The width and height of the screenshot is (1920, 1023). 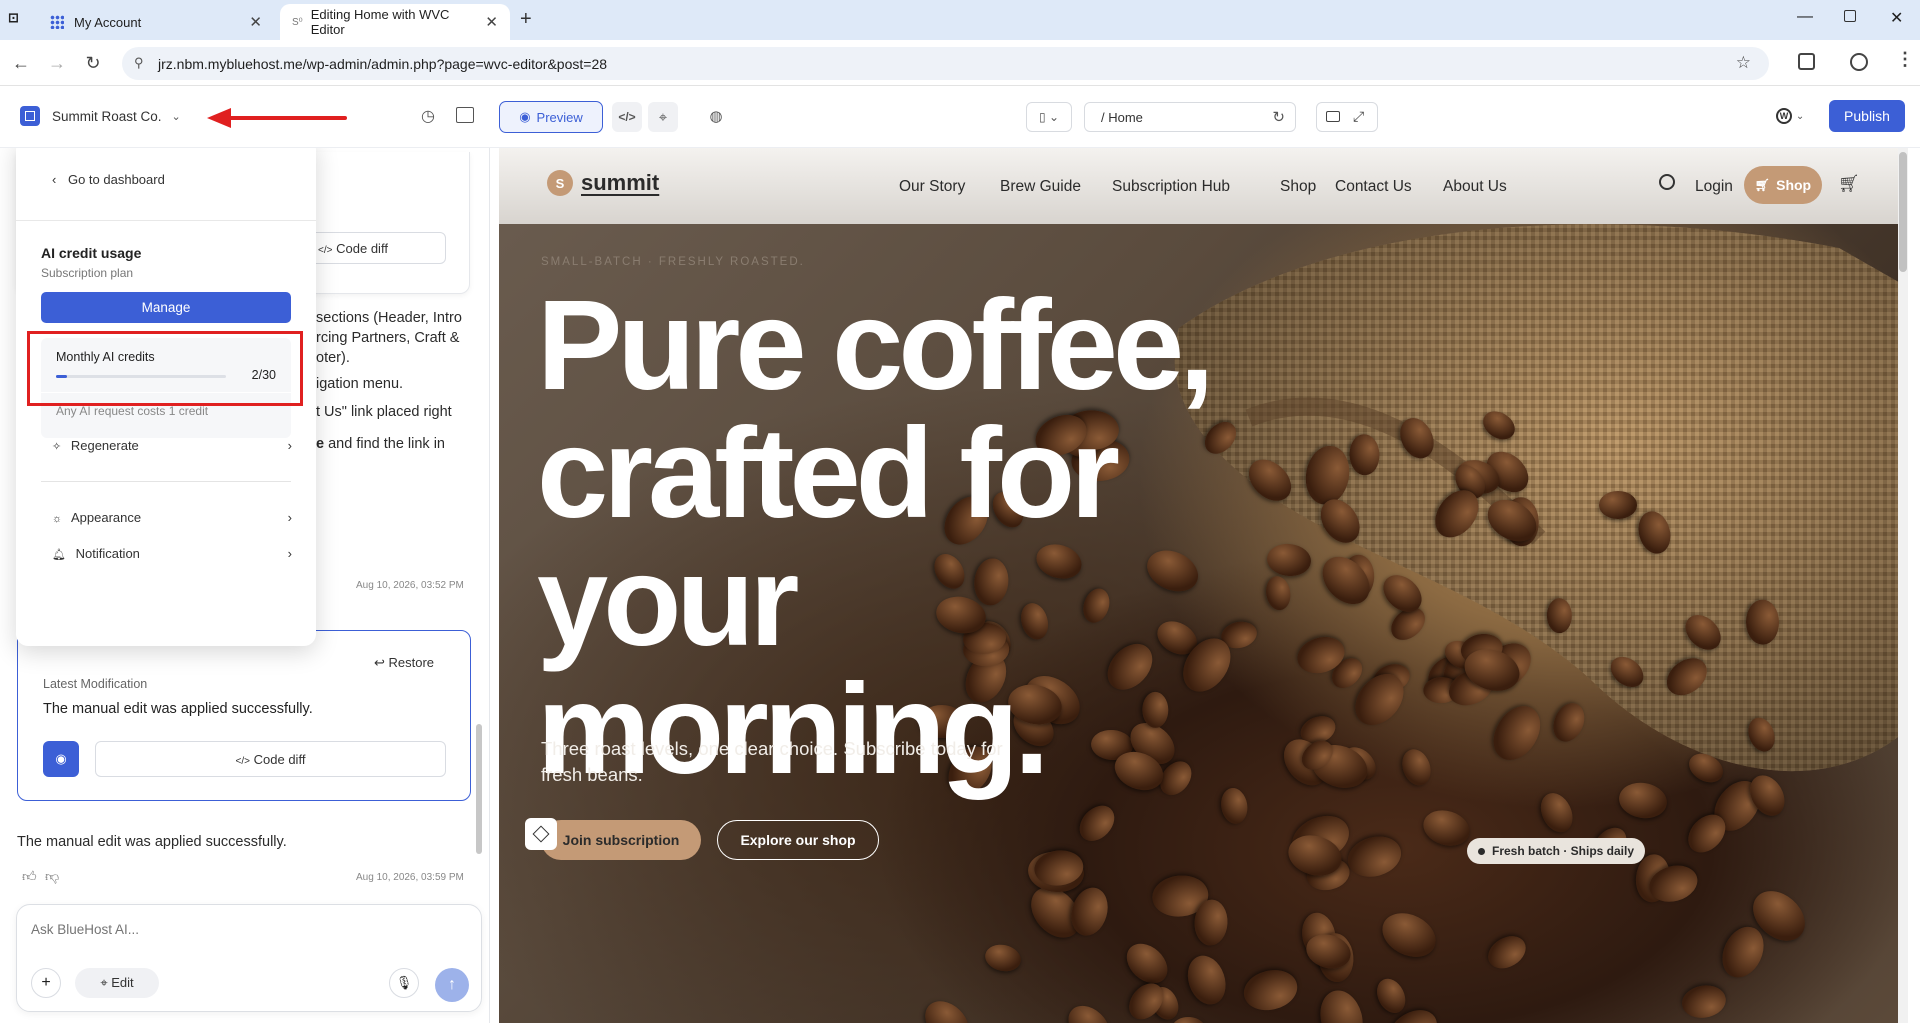 I want to click on add-button: +, so click(x=46, y=983).